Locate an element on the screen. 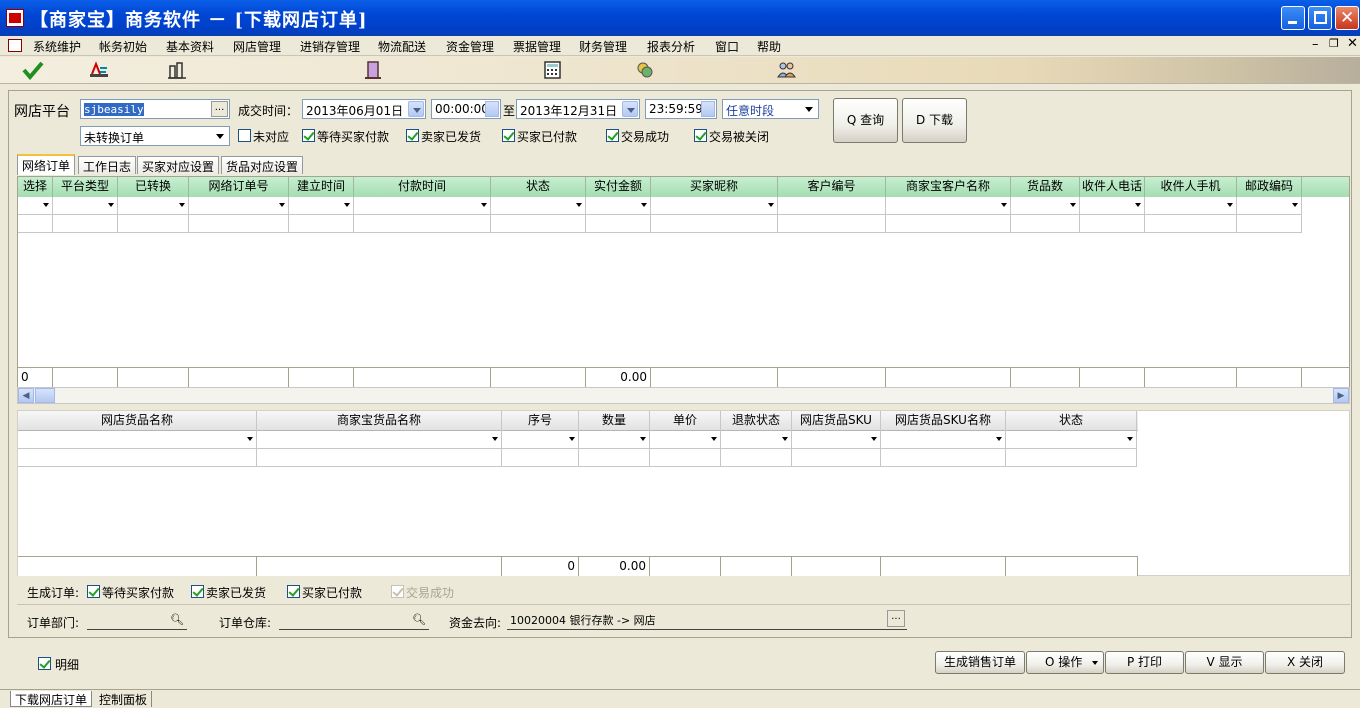 The image size is (1360, 708). tab-work-log: 工作日志 is located at coordinates (107, 165).